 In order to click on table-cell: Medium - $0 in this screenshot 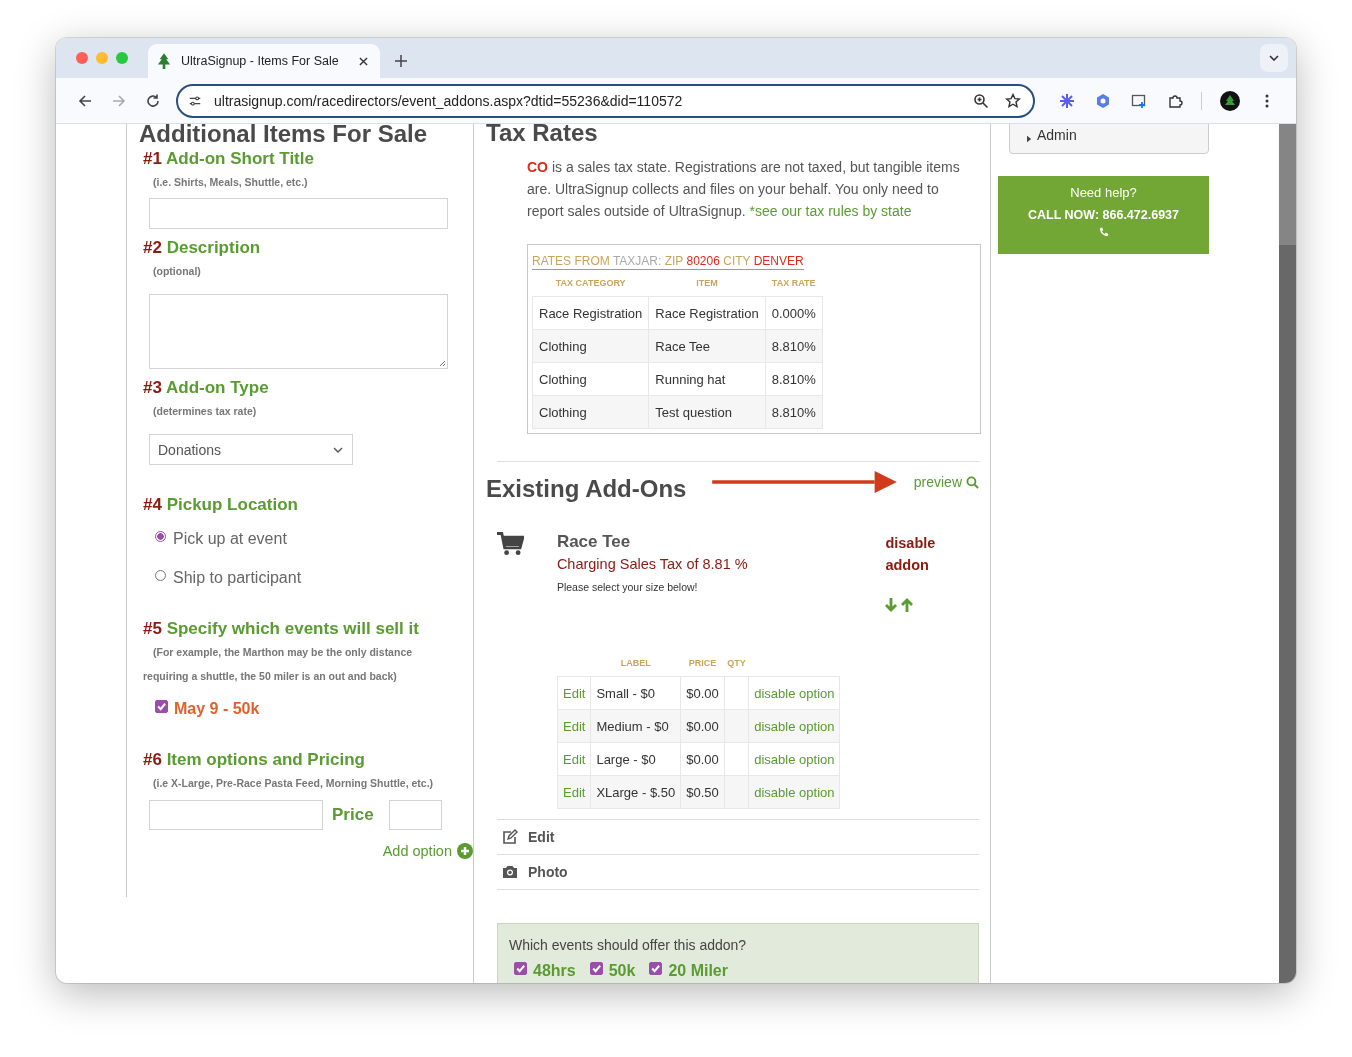, I will do `click(635, 726)`.